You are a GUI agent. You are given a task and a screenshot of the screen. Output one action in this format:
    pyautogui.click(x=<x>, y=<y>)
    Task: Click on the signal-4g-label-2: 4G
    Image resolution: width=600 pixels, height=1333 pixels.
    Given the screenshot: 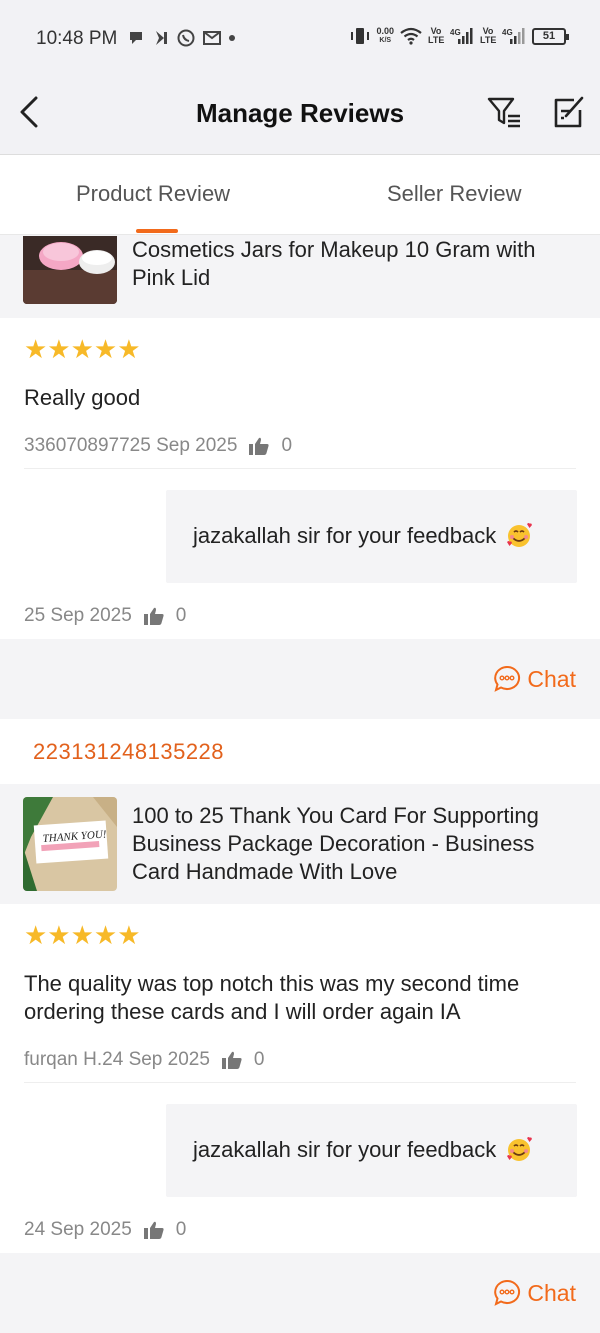 What is the action you would take?
    pyautogui.click(x=507, y=32)
    